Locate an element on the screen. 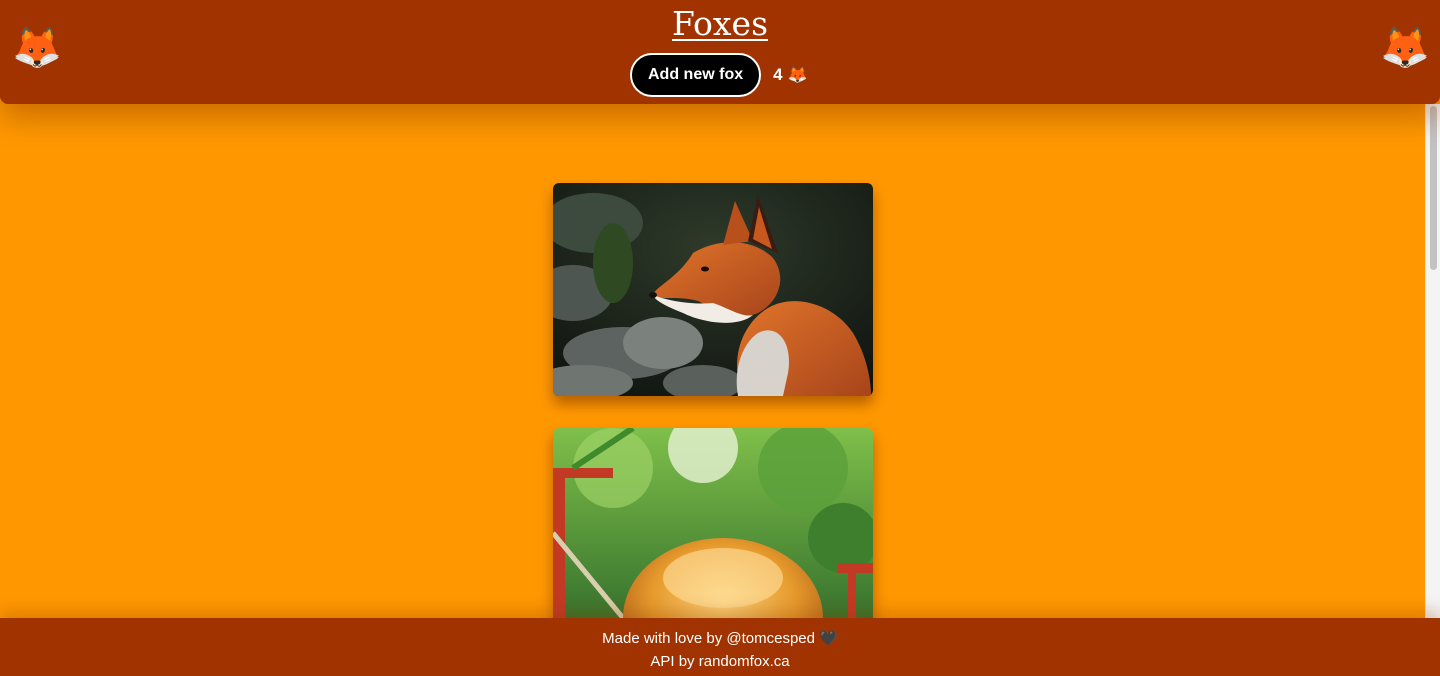 This screenshot has height=676, width=1440. add-new-fox-button: Add new fox is located at coordinates (696, 75).